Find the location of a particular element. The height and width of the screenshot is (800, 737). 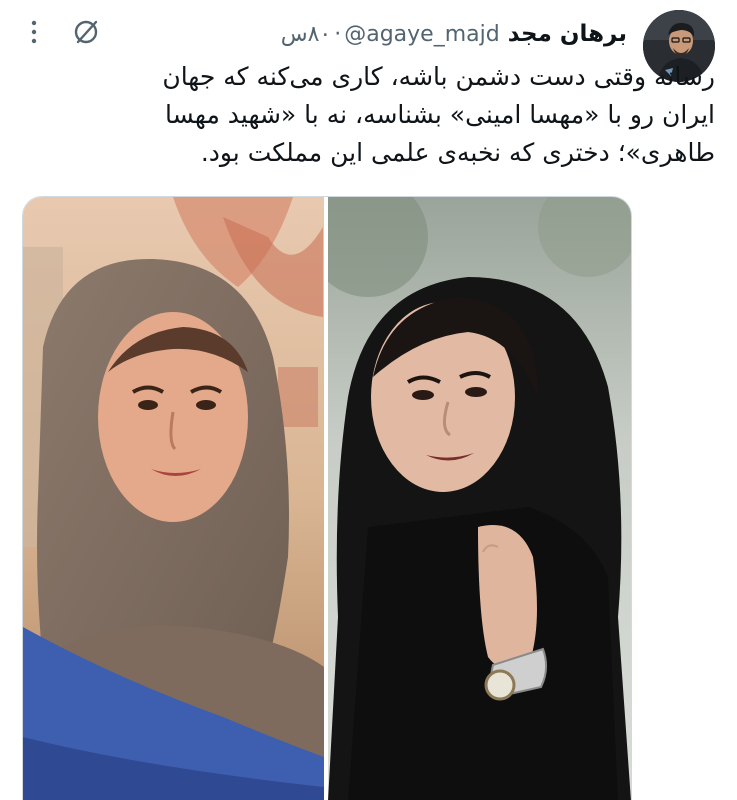

display-name: برهان مجد is located at coordinates (567, 34).